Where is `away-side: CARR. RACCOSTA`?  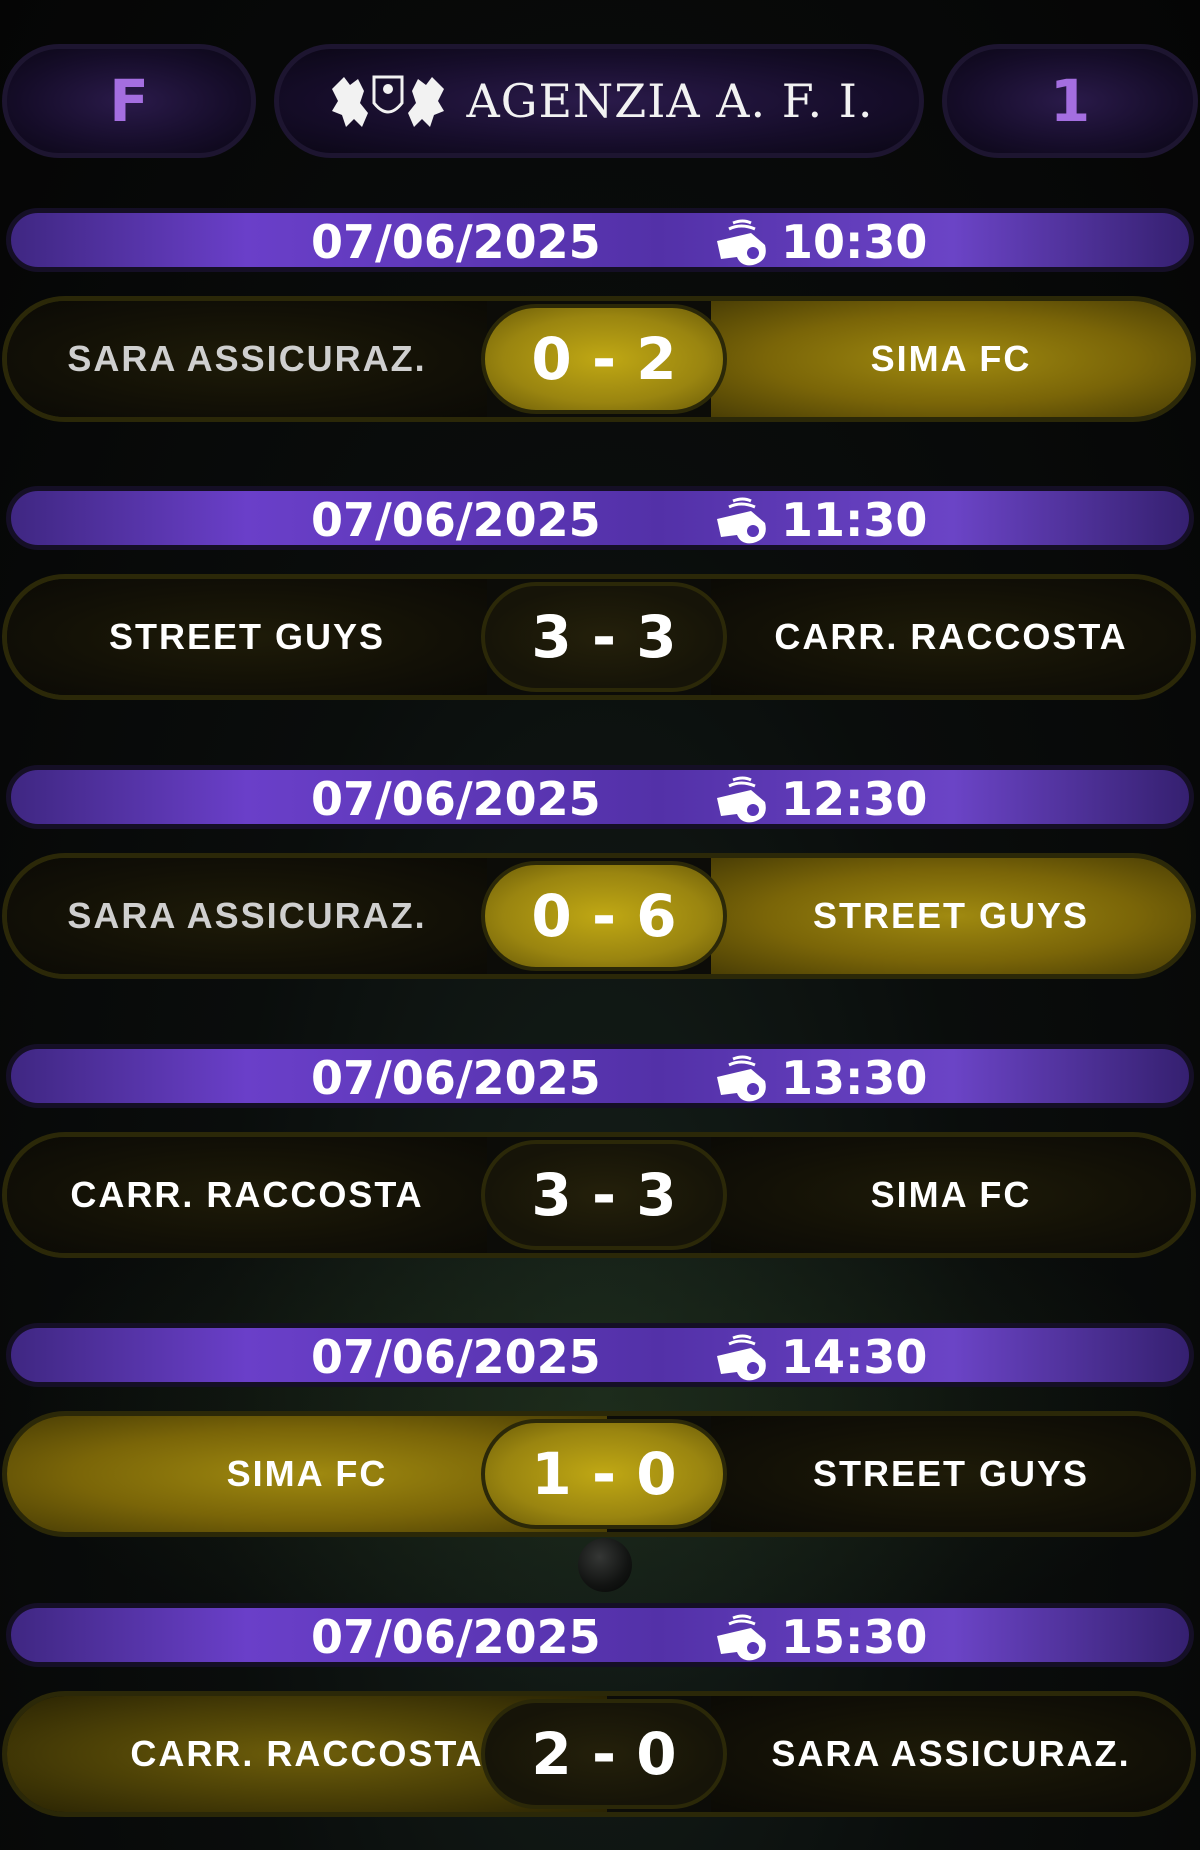
away-side: CARR. RACCOSTA is located at coordinates (951, 637).